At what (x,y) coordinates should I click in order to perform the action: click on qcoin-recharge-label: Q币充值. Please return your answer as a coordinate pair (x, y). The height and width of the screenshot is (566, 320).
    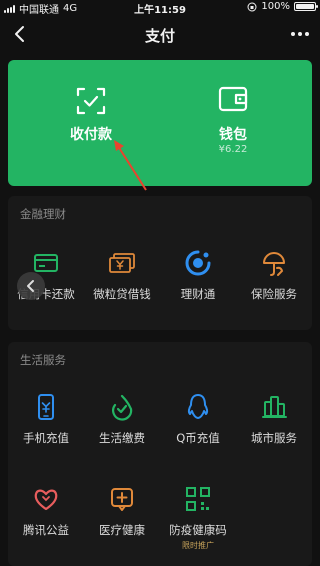
    Looking at the image, I should click on (198, 438).